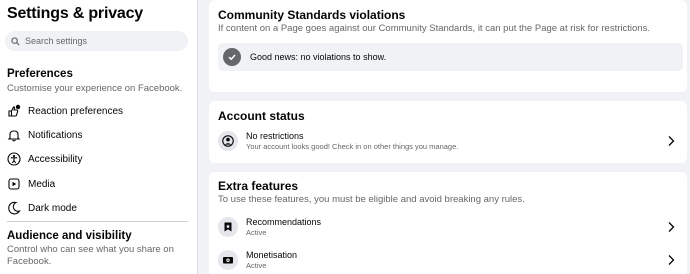 The image size is (690, 274). What do you see at coordinates (450, 260) in the screenshot?
I see `feature-row-monetisation: Monetisation Active` at bounding box center [450, 260].